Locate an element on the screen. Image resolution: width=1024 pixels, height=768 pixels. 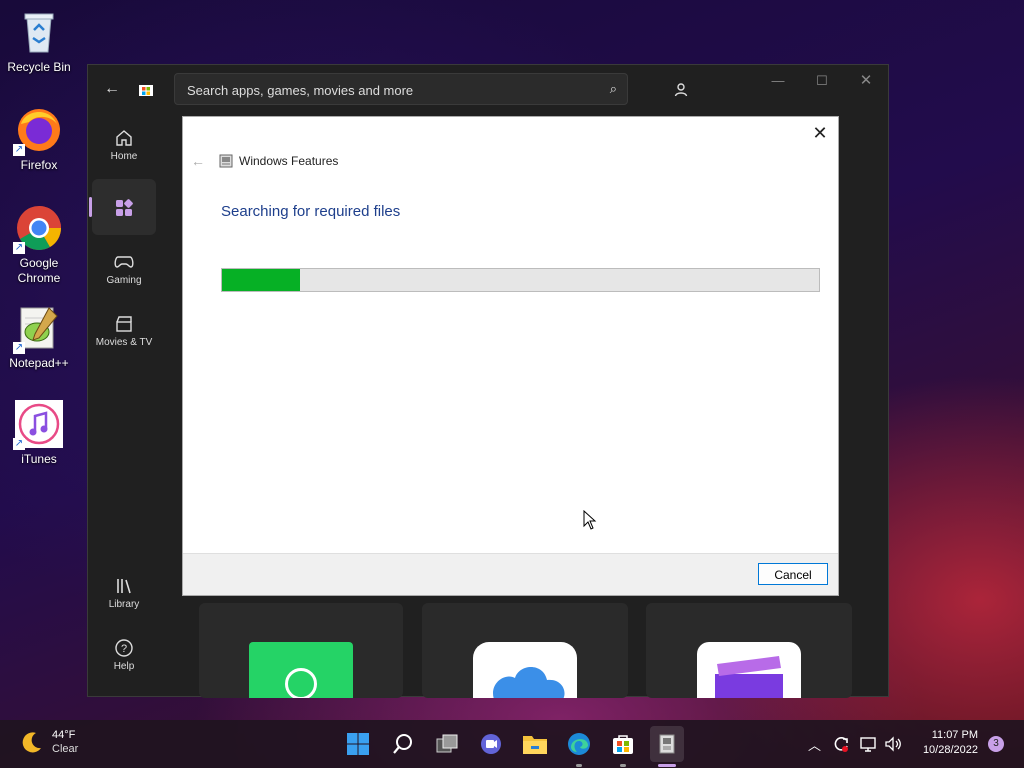
task-view-icon is located at coordinates (447, 743).